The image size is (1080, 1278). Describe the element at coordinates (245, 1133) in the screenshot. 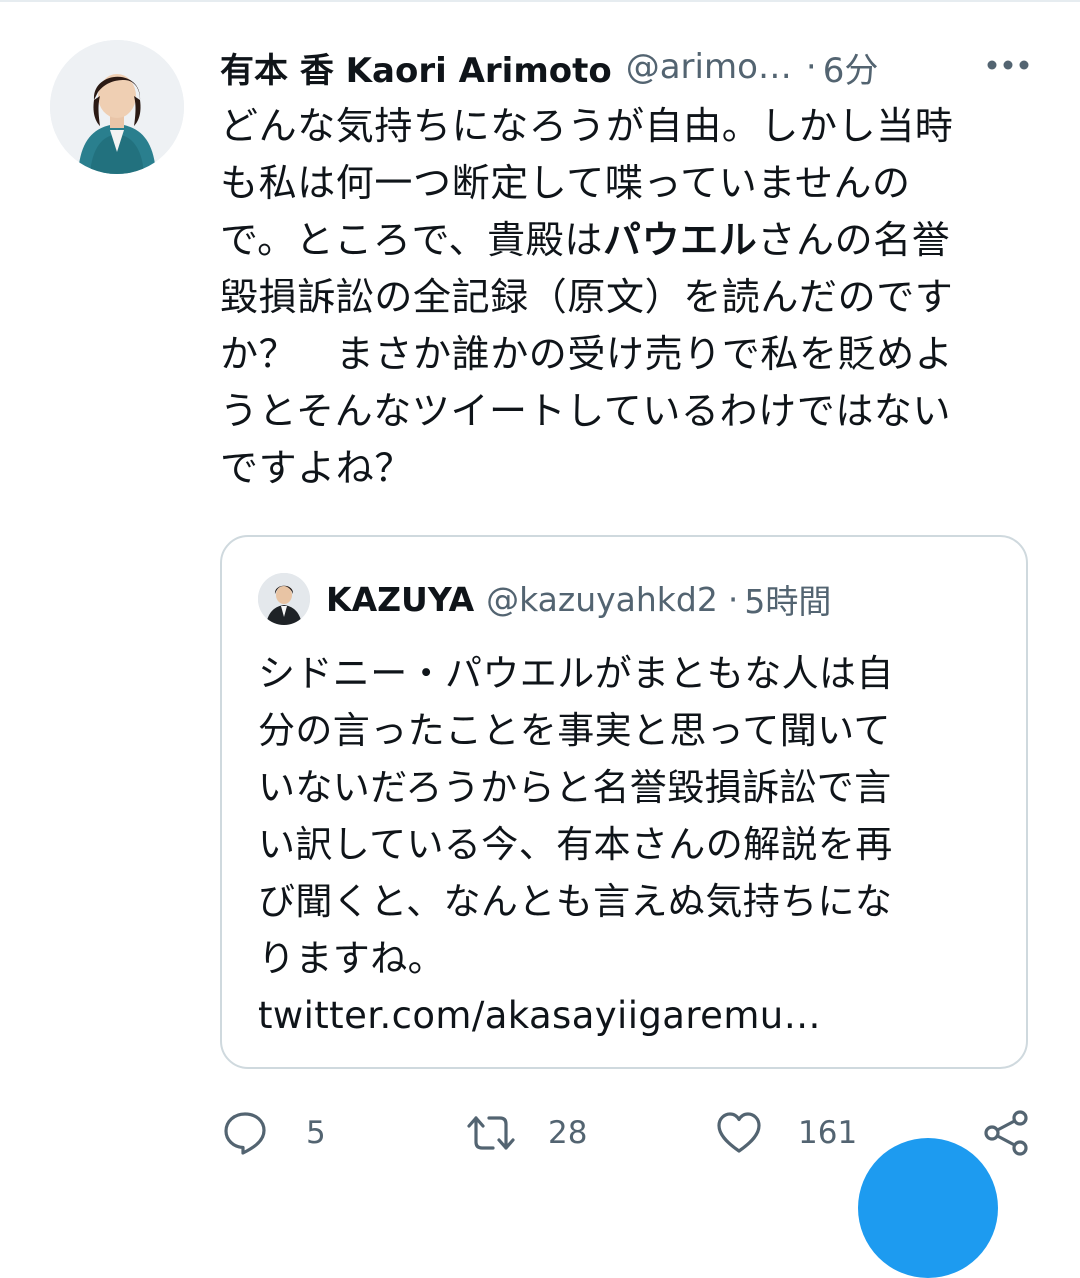

I see `reply-icon` at that location.